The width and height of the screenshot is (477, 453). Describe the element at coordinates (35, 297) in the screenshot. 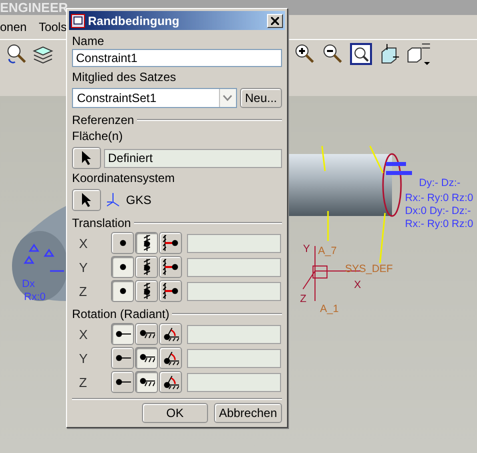

I see `model-label: Rx:0` at that location.